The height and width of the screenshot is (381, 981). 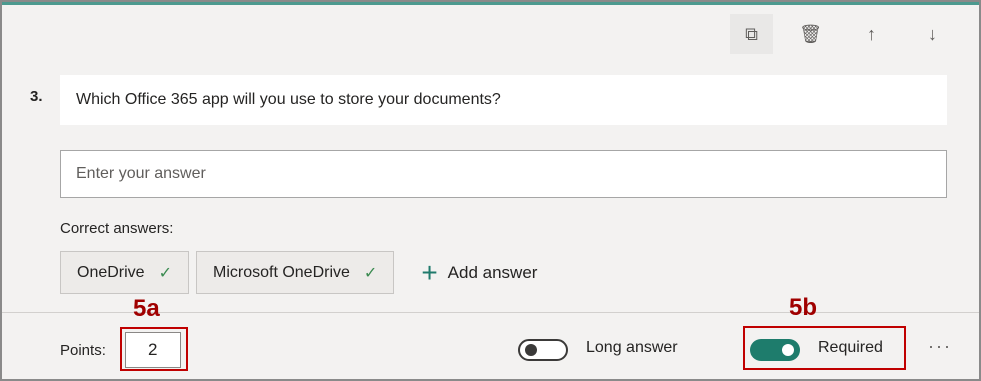 What do you see at coordinates (531, 350) in the screenshot?
I see `toggle-knob` at bounding box center [531, 350].